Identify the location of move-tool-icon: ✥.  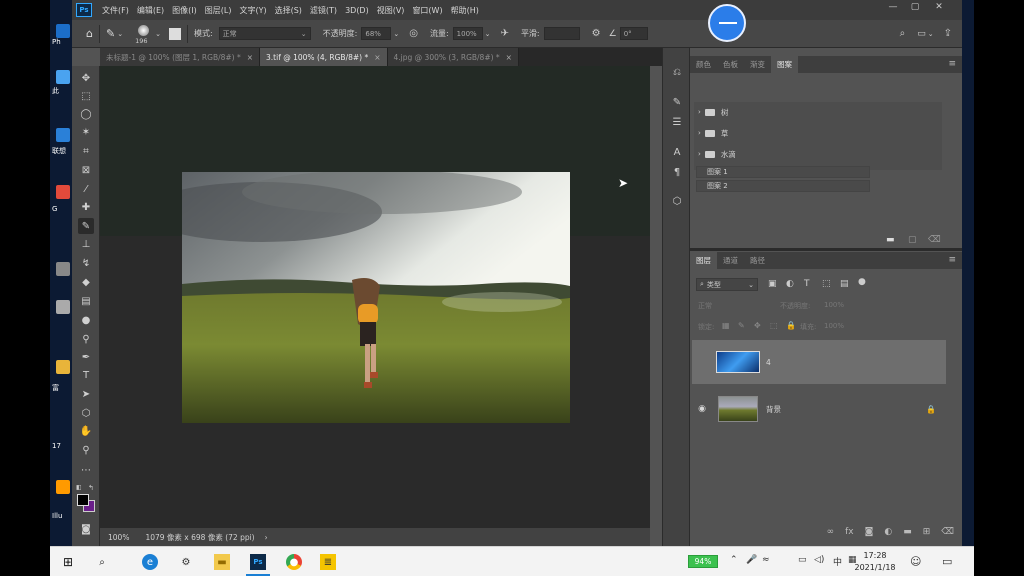
(86, 78).